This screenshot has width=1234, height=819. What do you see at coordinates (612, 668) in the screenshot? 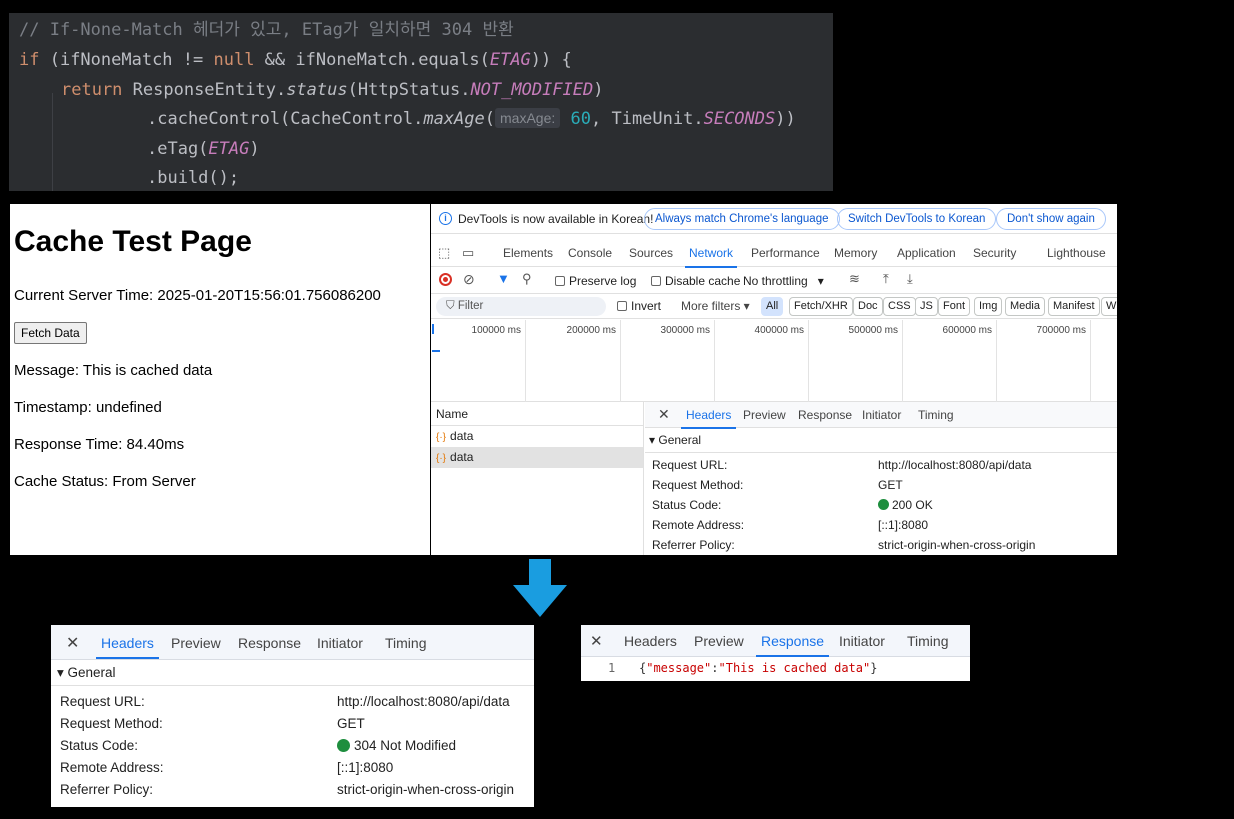
I see `line-number: 1` at bounding box center [612, 668].